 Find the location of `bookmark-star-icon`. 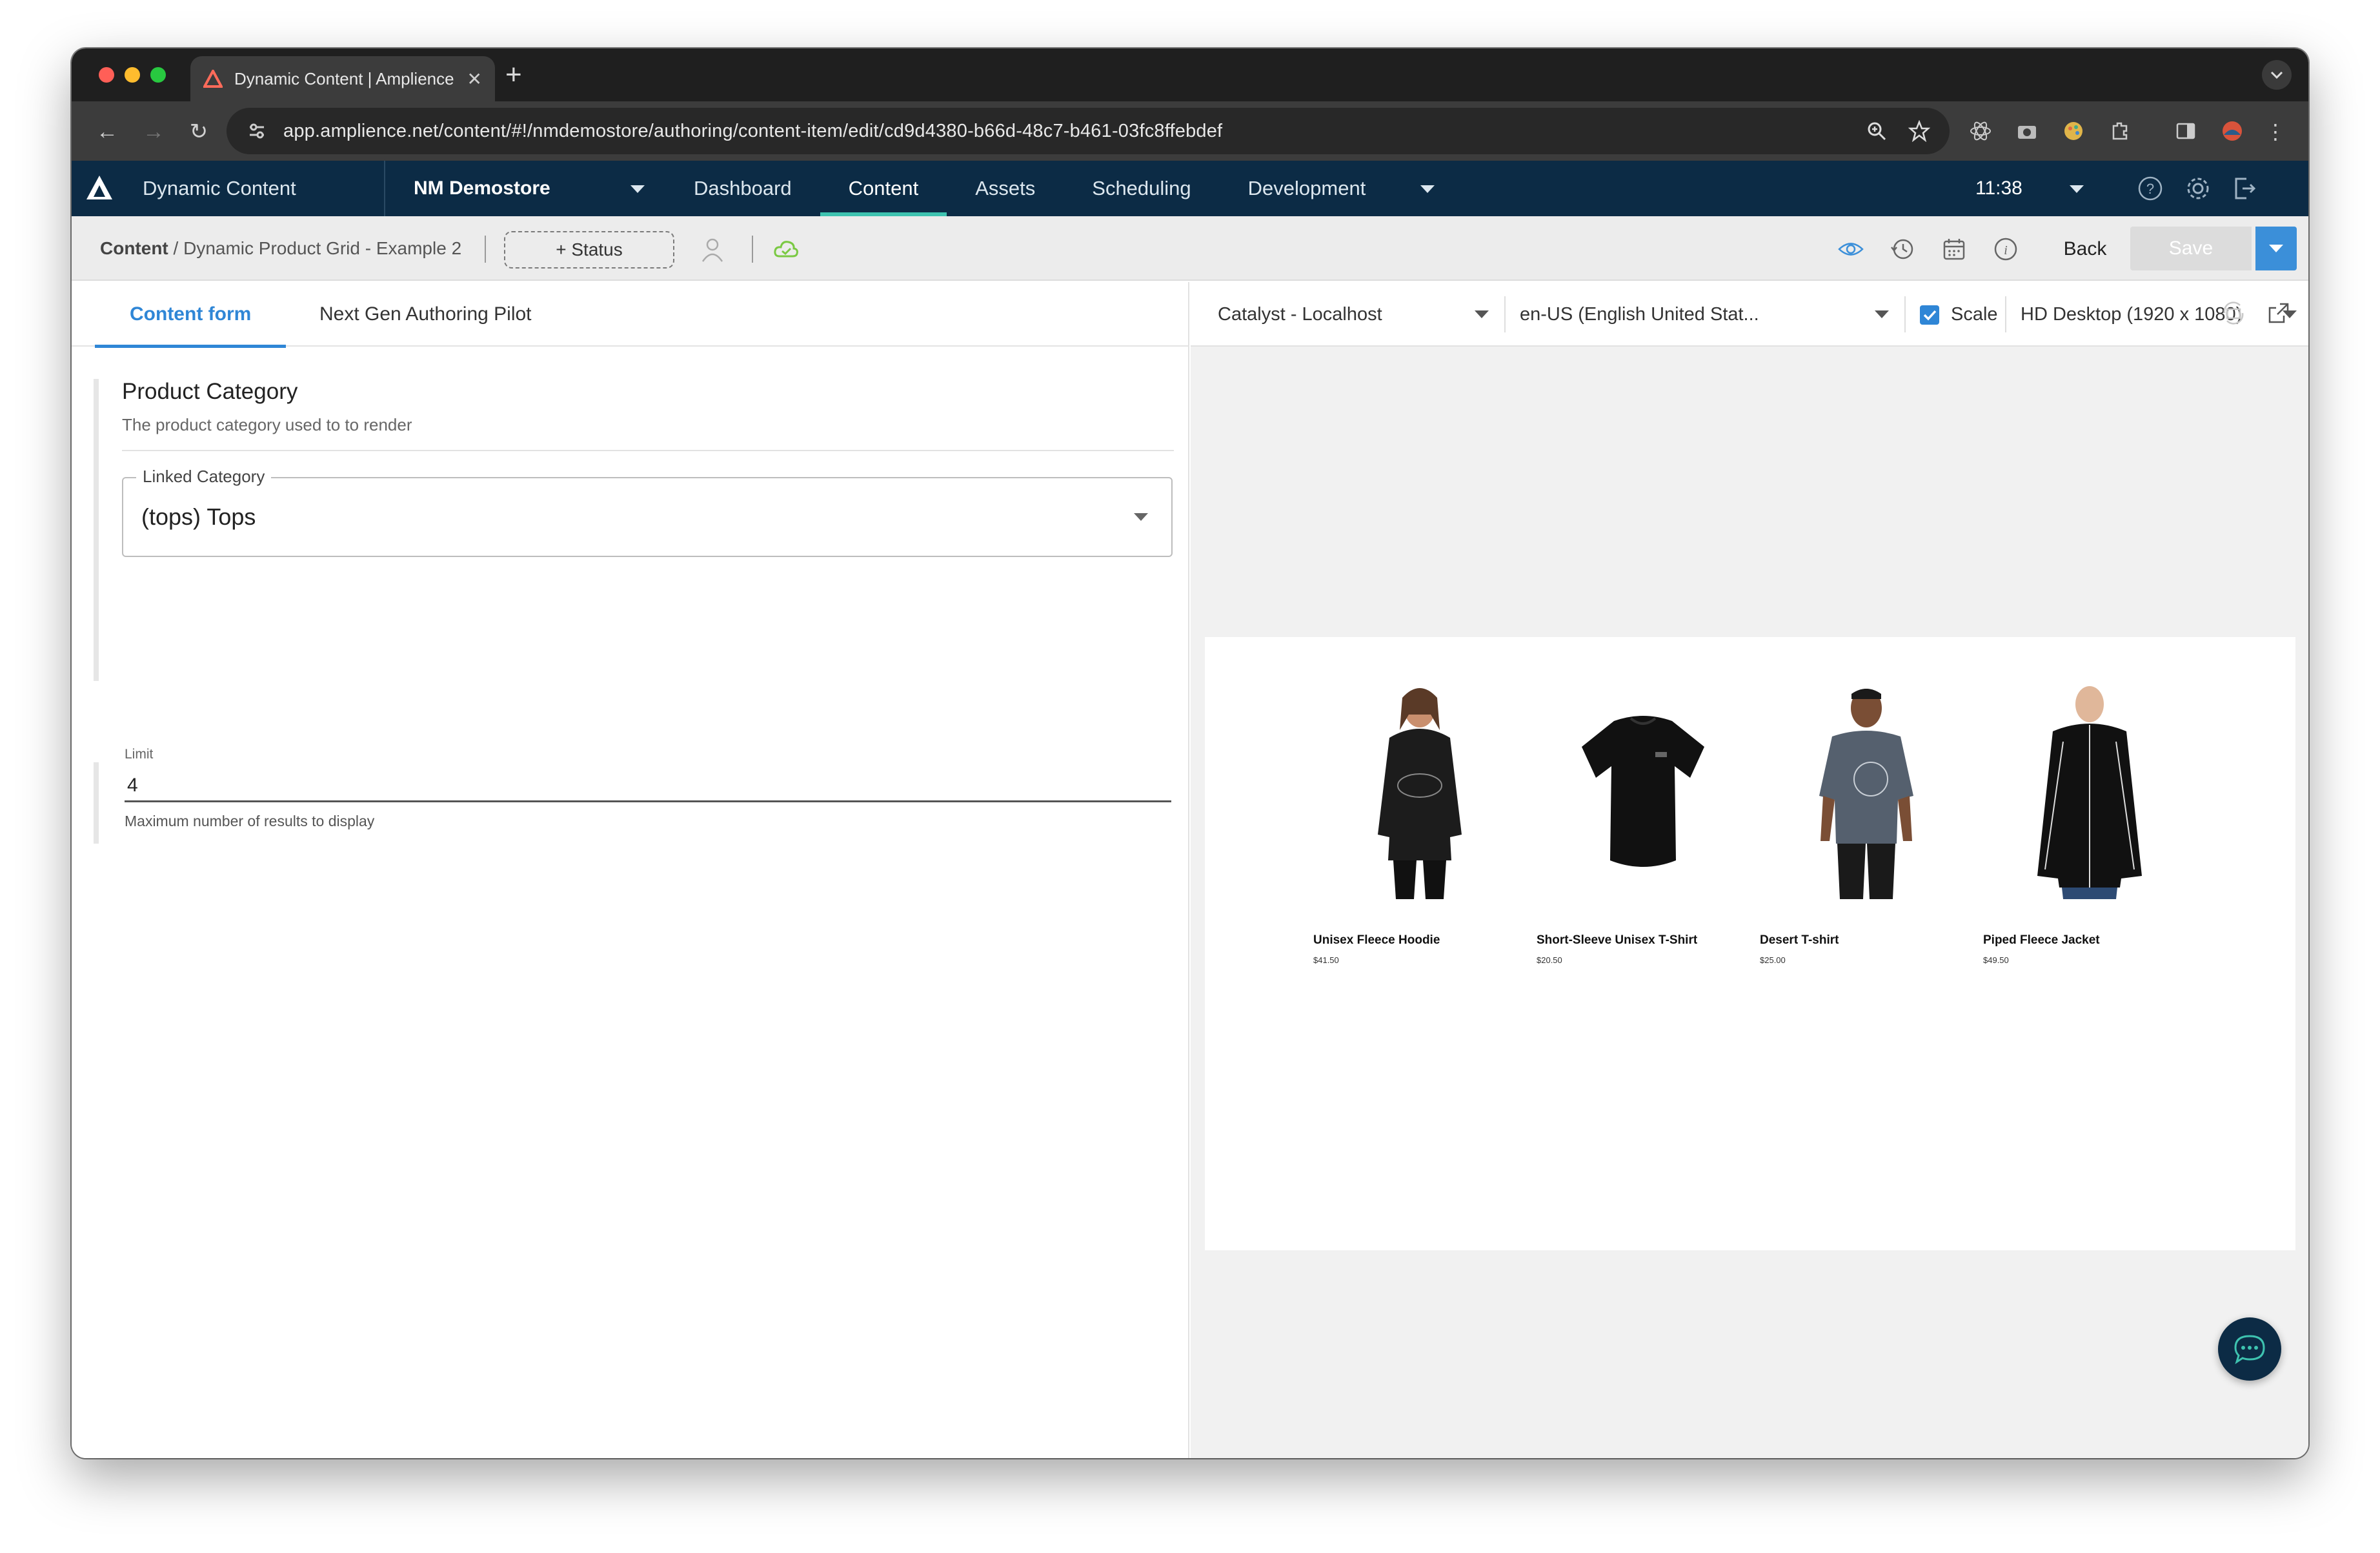

bookmark-star-icon is located at coordinates (1919, 131).